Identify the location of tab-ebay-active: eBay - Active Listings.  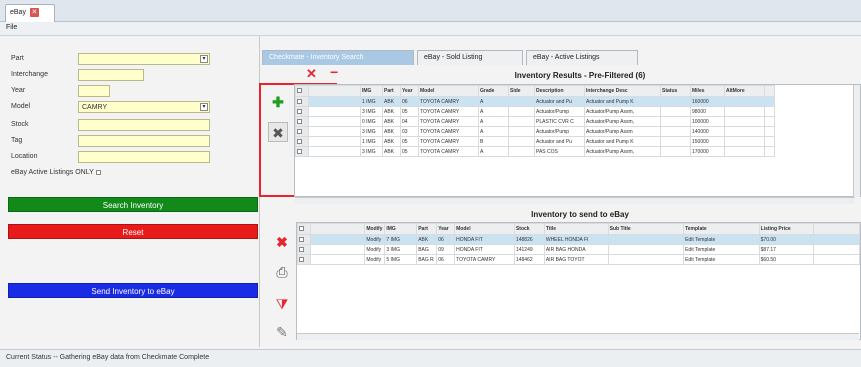
(582, 57).